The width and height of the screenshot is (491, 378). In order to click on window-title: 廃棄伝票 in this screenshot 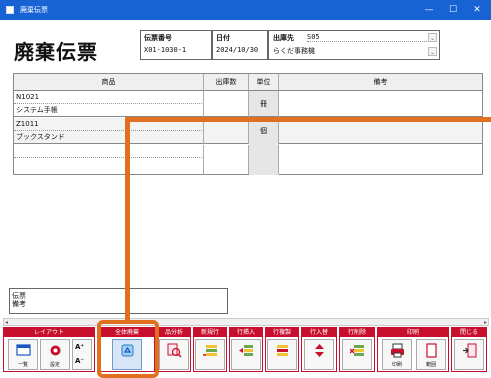, I will do `click(34, 10)`.